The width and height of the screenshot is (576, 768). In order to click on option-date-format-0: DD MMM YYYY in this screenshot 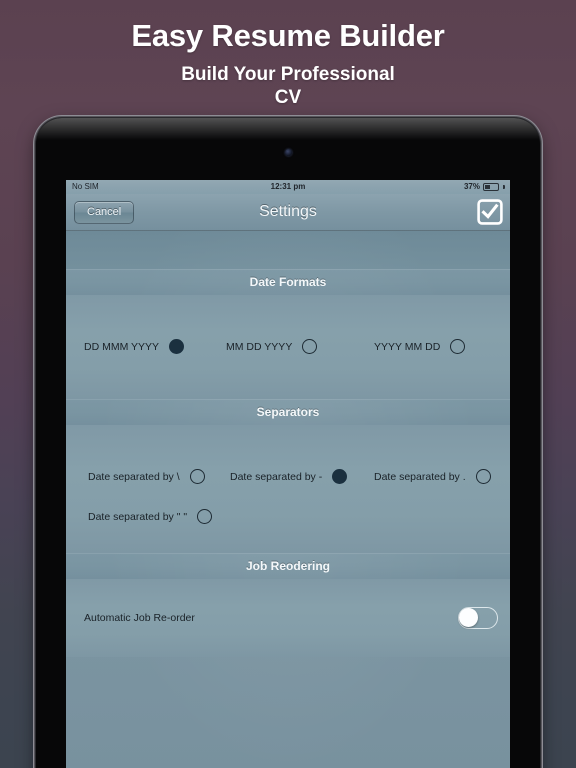, I will do `click(134, 346)`.